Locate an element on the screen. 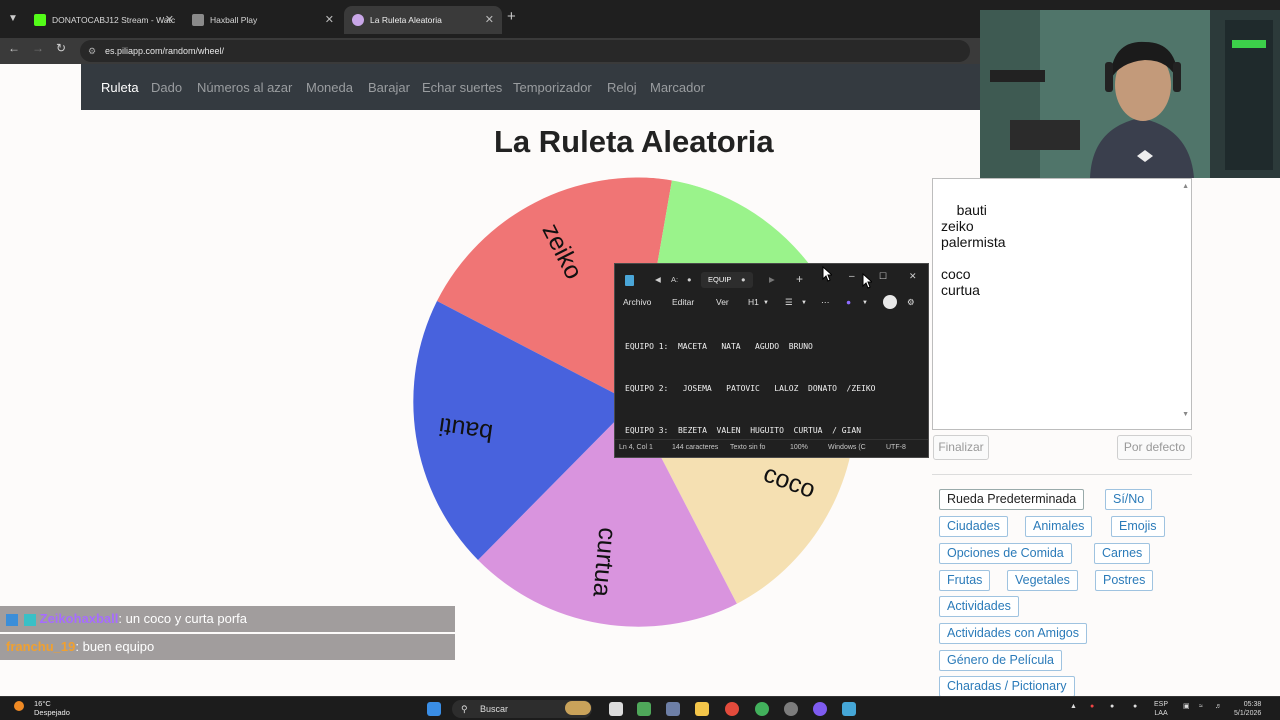  search-highlight-icon is located at coordinates (578, 708).